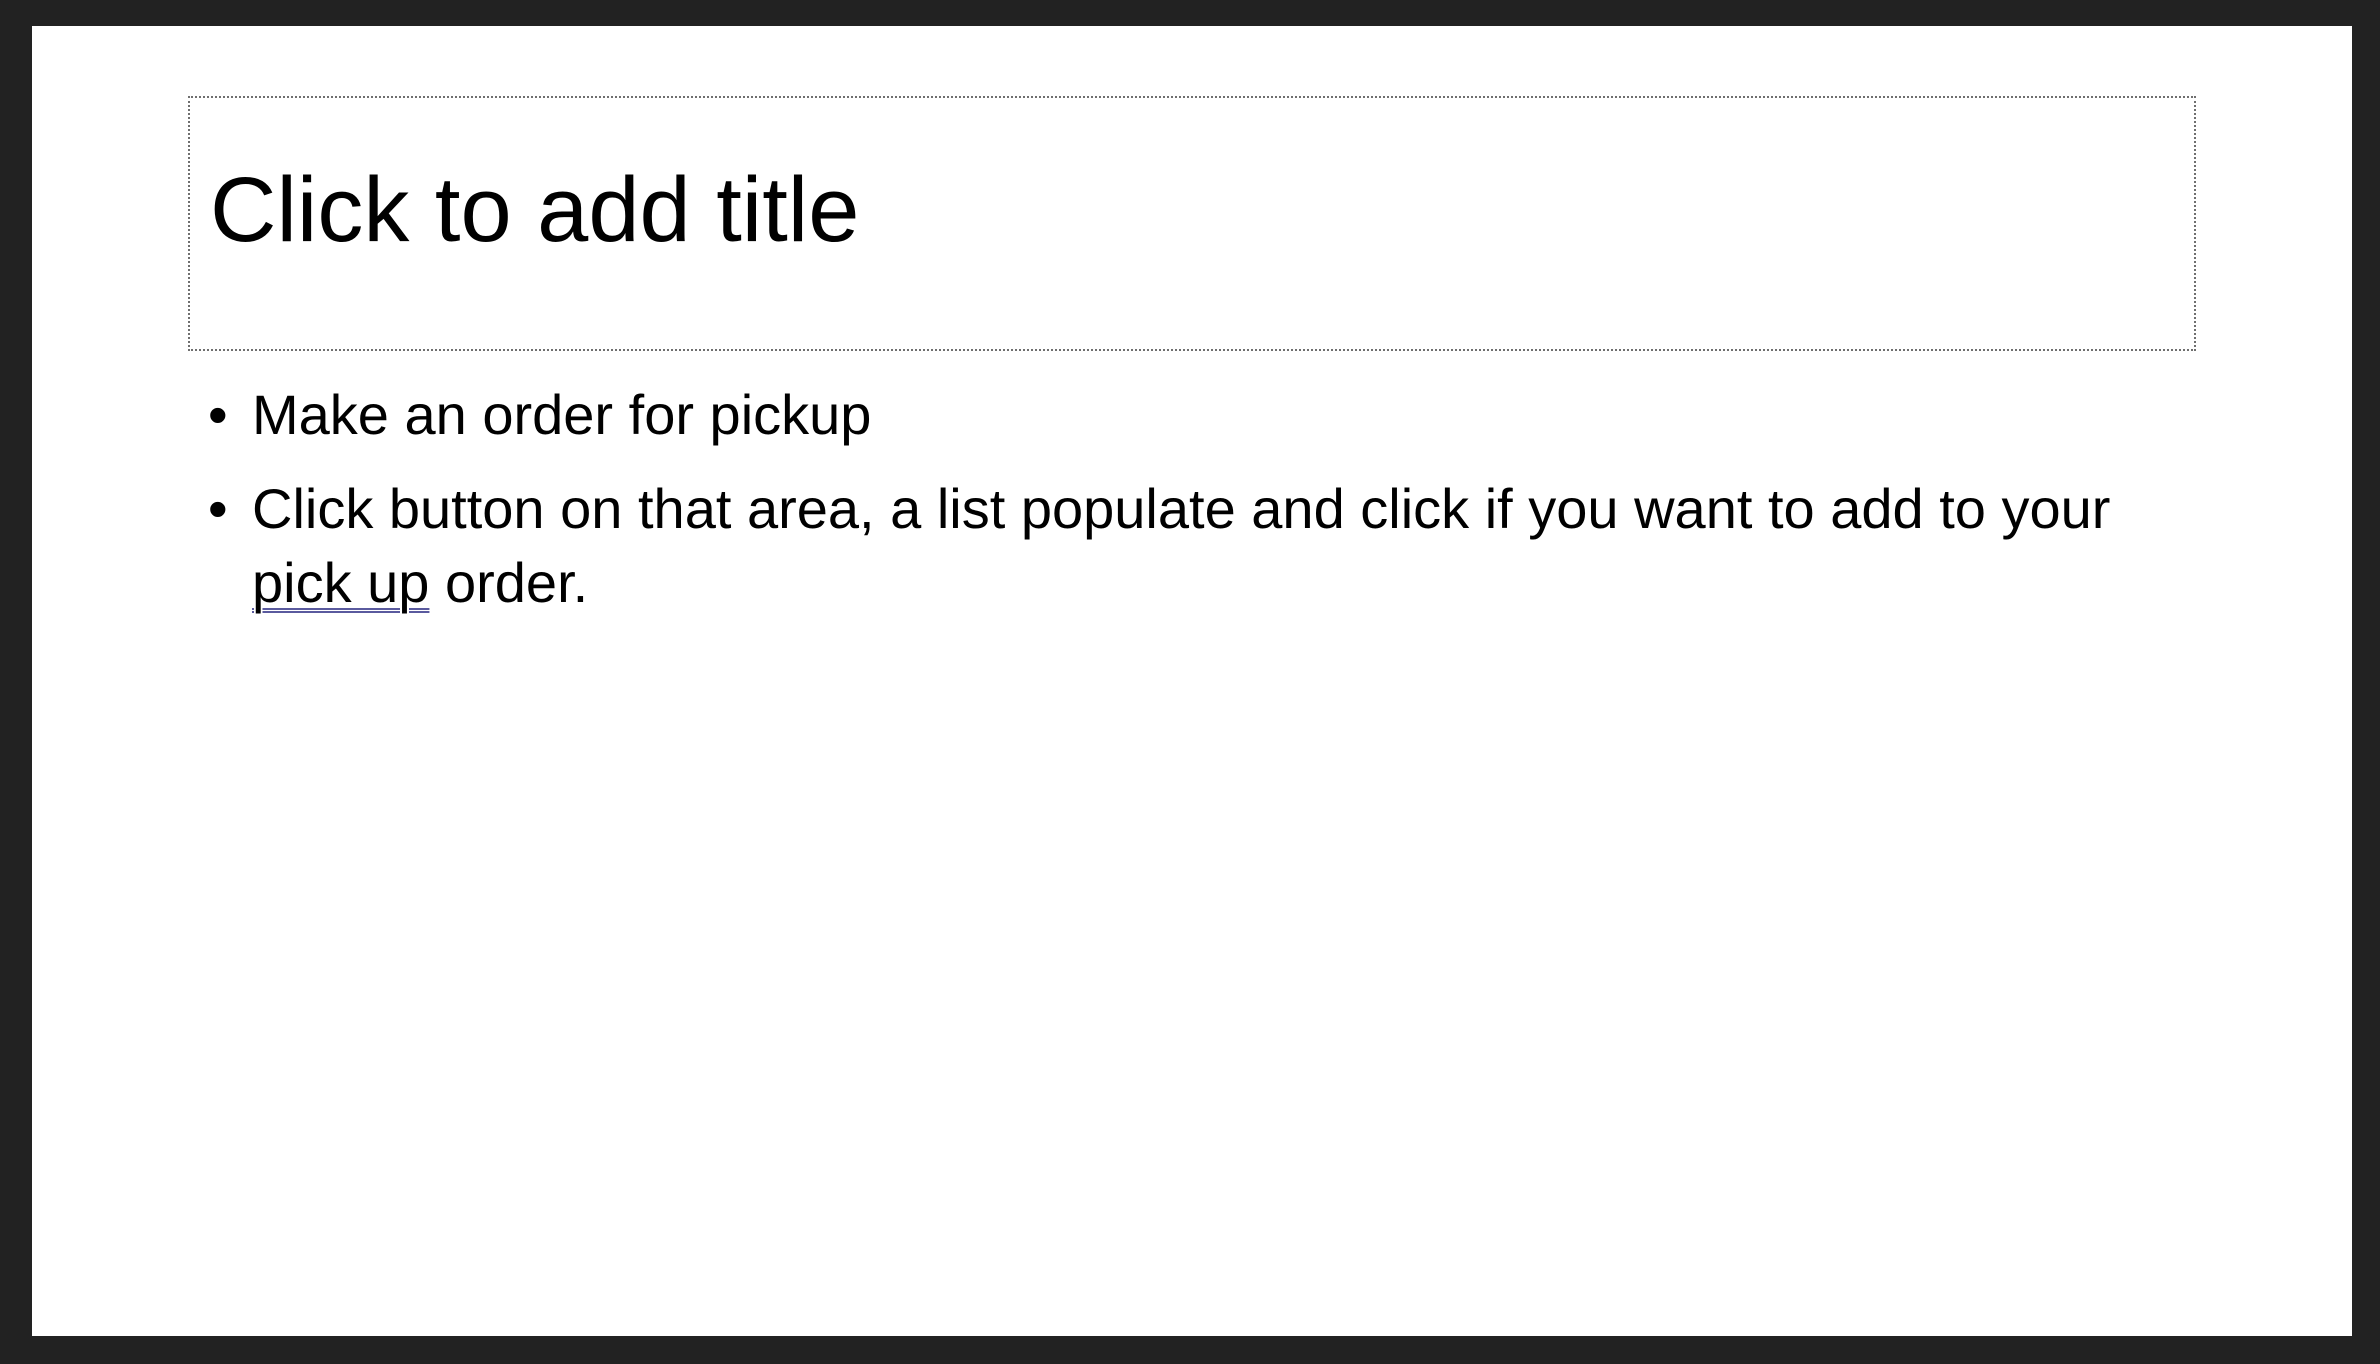 This screenshot has width=2380, height=1364. What do you see at coordinates (562, 414) in the screenshot?
I see `bullet-text: Make an order for pickup` at bounding box center [562, 414].